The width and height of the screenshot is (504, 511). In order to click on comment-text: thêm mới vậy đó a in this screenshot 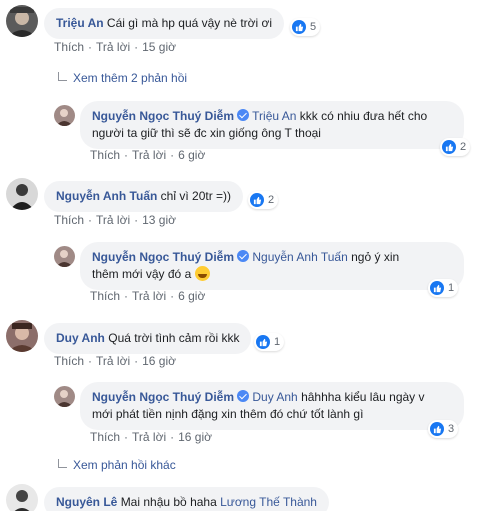, I will do `click(142, 274)`.